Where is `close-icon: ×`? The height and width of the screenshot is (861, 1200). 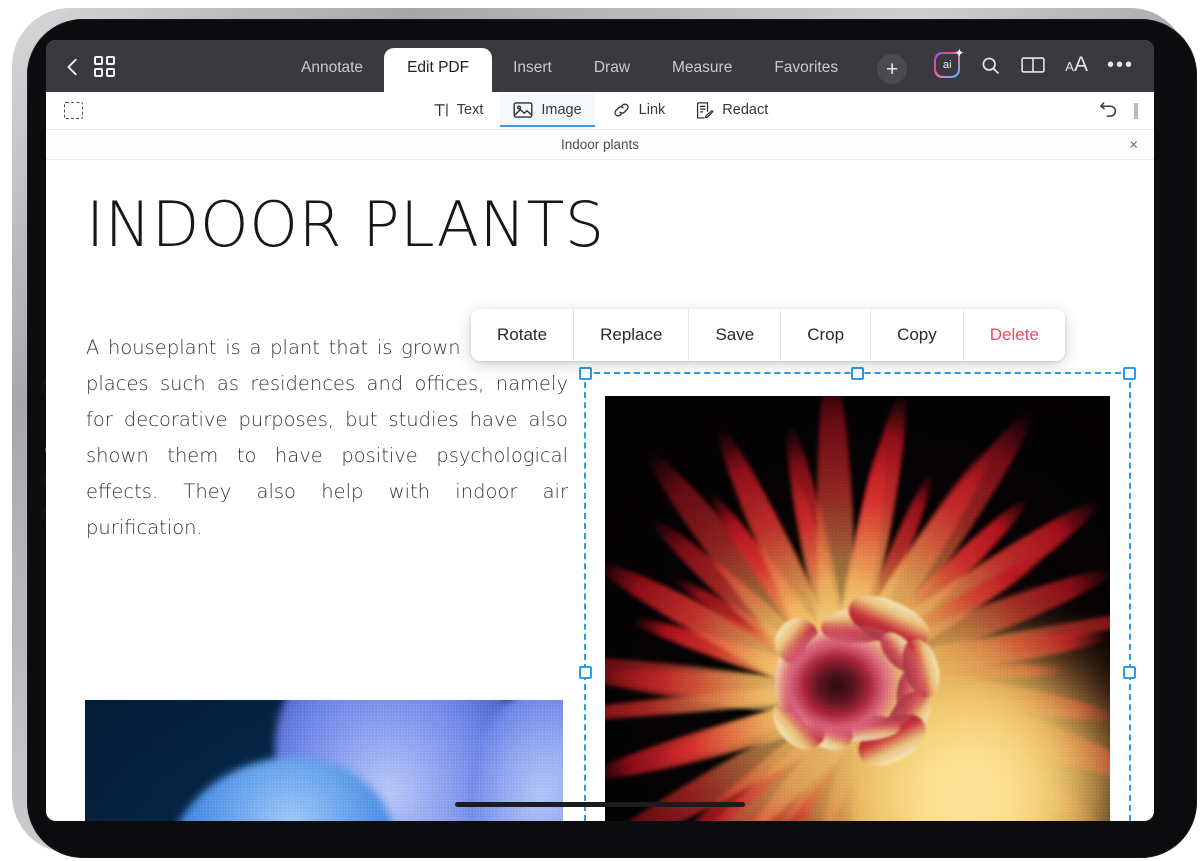
close-icon: × is located at coordinates (1133, 144).